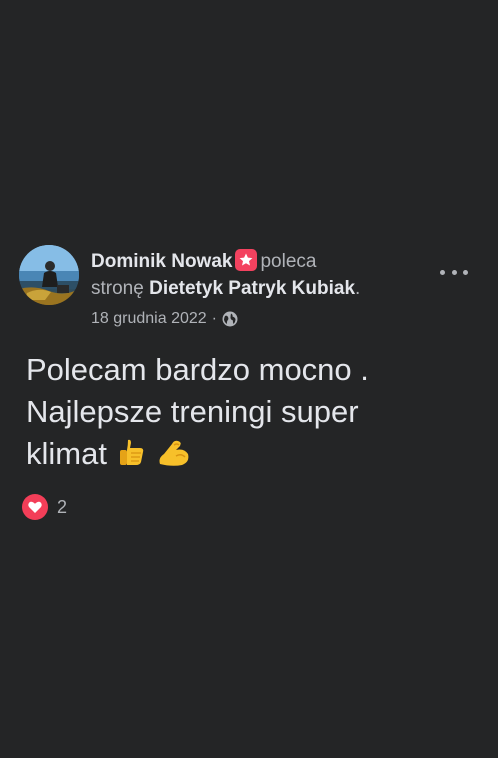 The width and height of the screenshot is (498, 758). What do you see at coordinates (161, 261) in the screenshot?
I see `author-name: Dominik Nowak` at bounding box center [161, 261].